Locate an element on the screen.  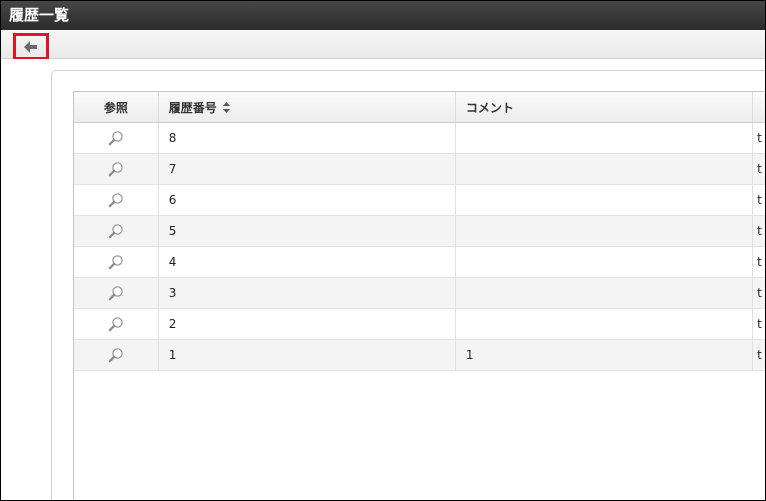
history-number-cell: 1 is located at coordinates (307, 355).